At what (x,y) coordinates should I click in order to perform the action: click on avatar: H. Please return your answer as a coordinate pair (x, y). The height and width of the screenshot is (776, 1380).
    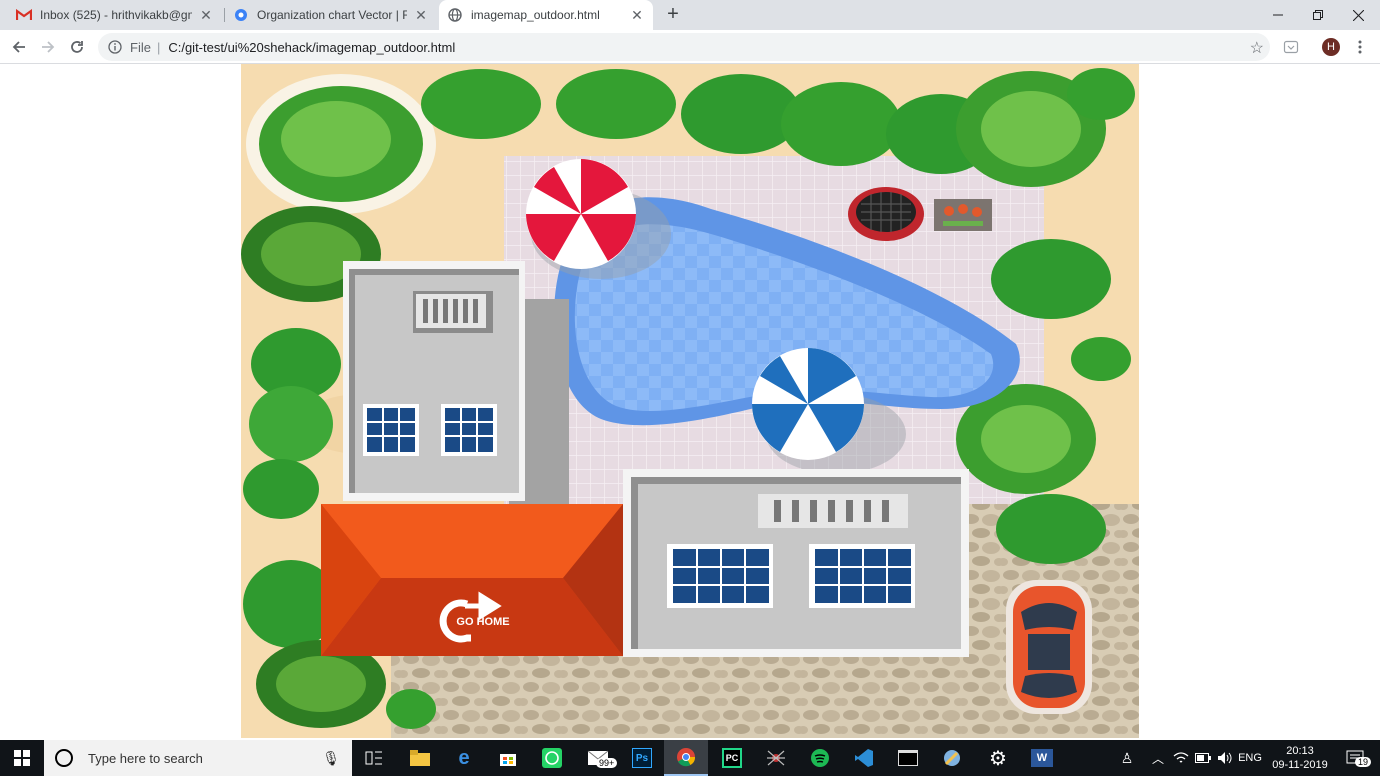
    Looking at the image, I should click on (1331, 47).